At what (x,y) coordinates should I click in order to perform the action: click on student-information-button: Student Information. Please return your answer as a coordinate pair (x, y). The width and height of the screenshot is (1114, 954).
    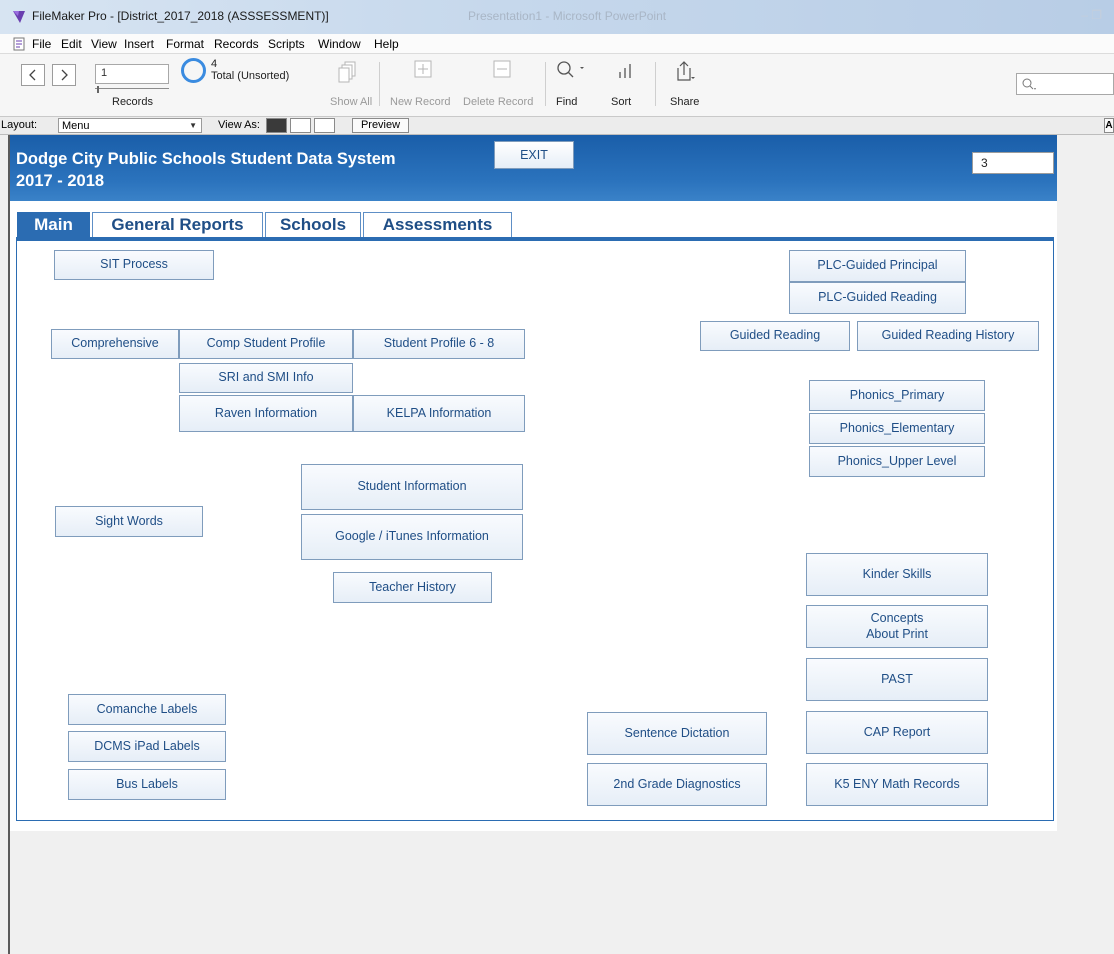
    Looking at the image, I should click on (412, 487).